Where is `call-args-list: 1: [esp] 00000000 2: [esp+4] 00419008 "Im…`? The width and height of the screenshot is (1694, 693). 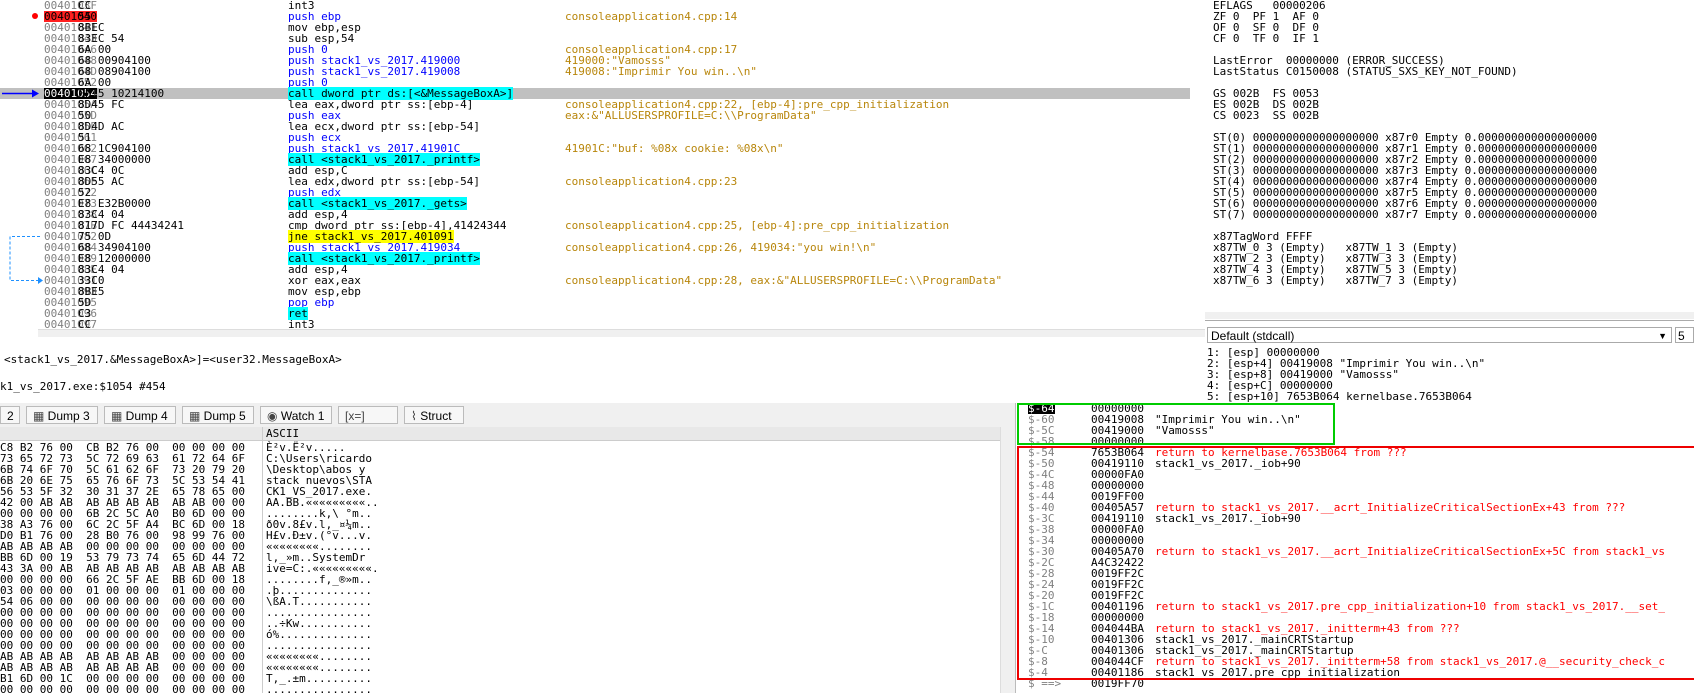 call-args-list: 1: [esp] 00000000 2: [esp+4] 00419008 "Im… is located at coordinates (1346, 374).